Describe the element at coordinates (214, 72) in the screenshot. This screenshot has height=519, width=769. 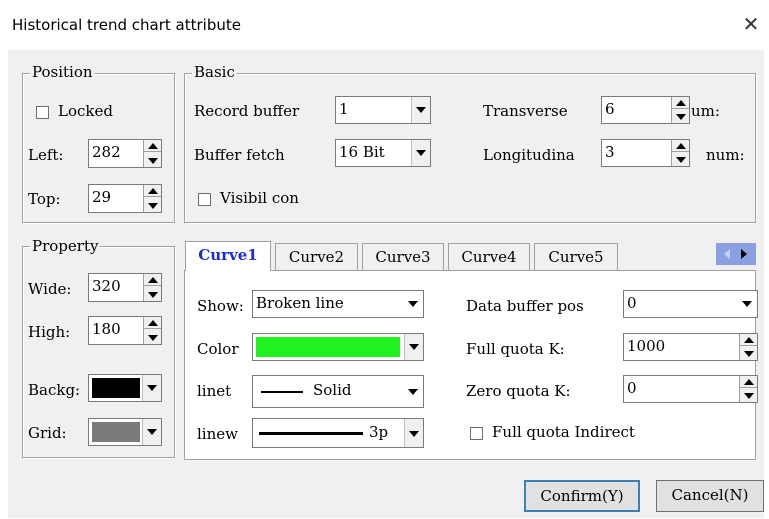
I see `basic-legend: Basic` at that location.